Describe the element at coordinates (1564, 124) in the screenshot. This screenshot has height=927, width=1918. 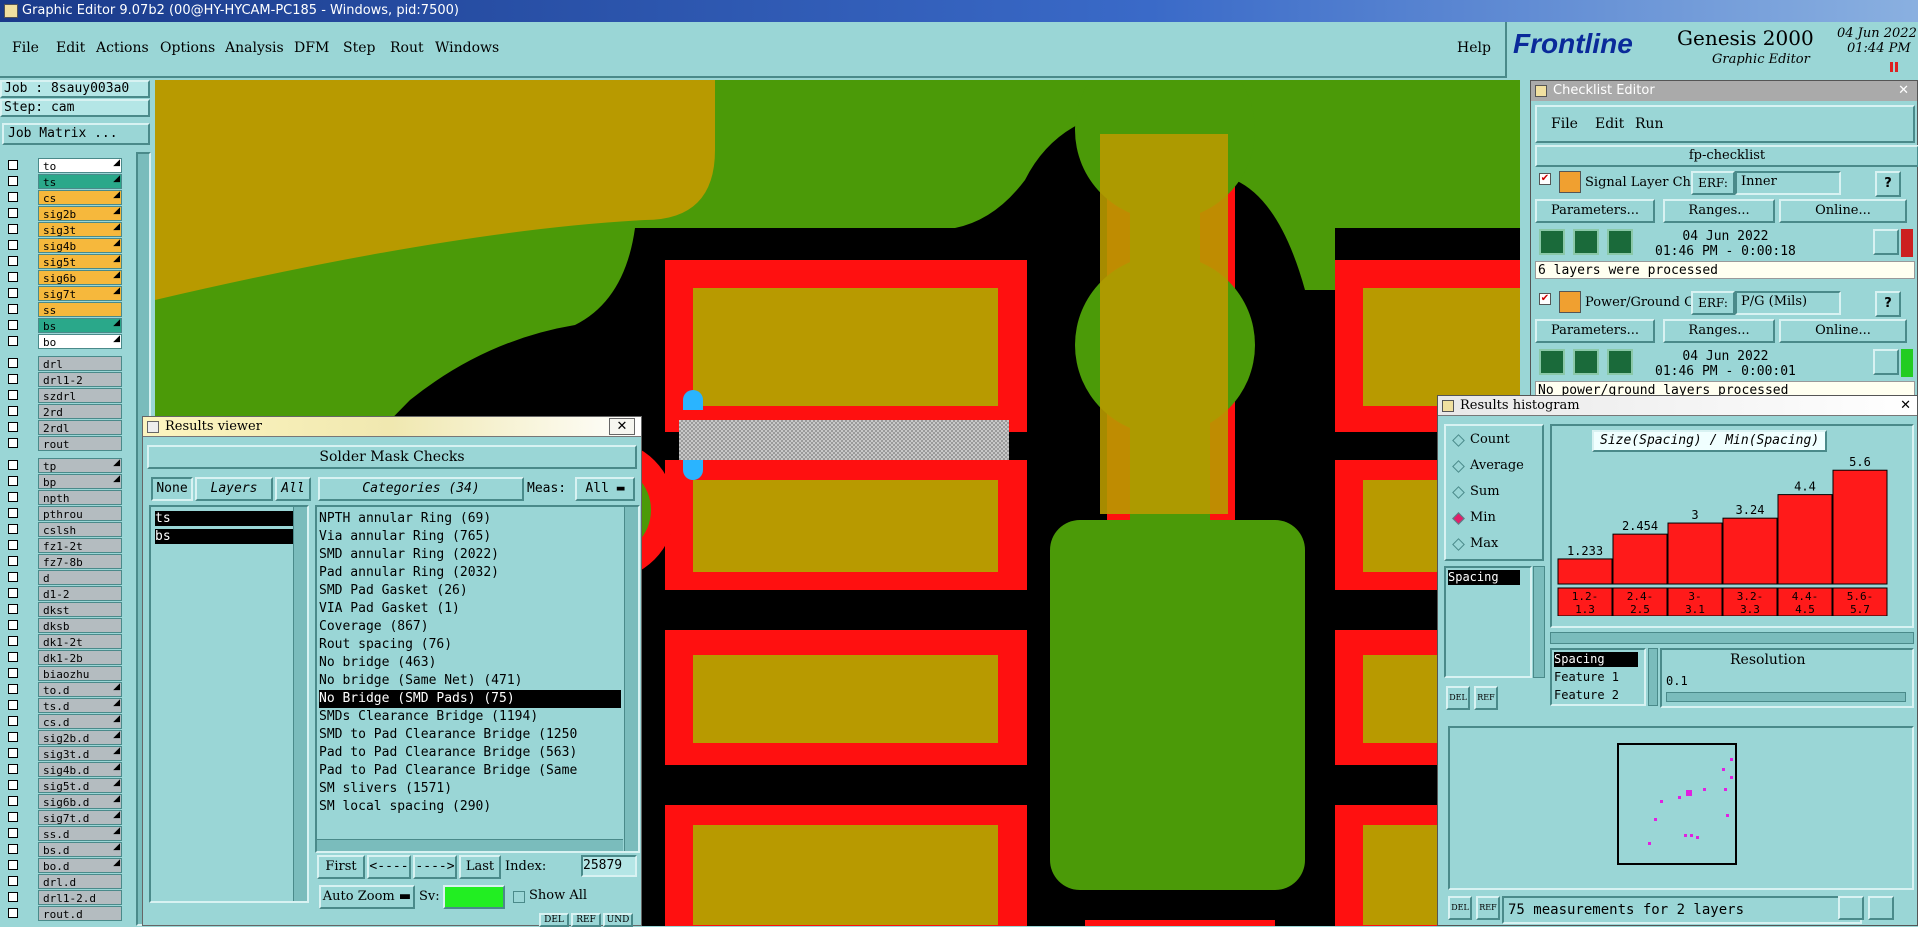
I see `checklist-menu-file: File` at that location.